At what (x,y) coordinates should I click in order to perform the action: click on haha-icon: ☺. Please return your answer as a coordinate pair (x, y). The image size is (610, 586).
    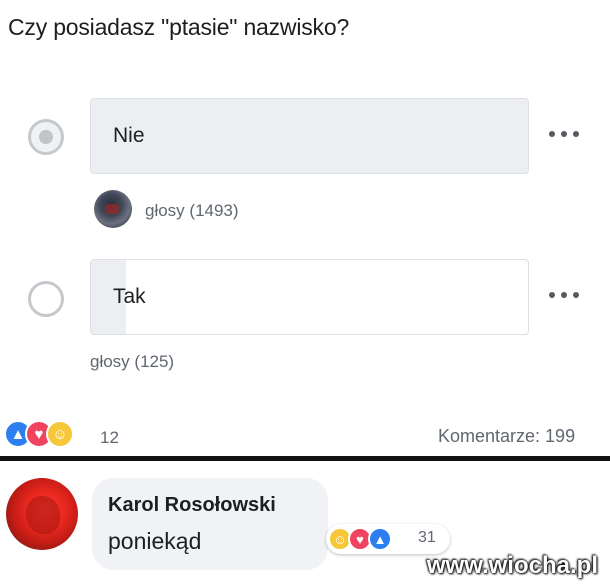
    Looking at the image, I should click on (60, 434).